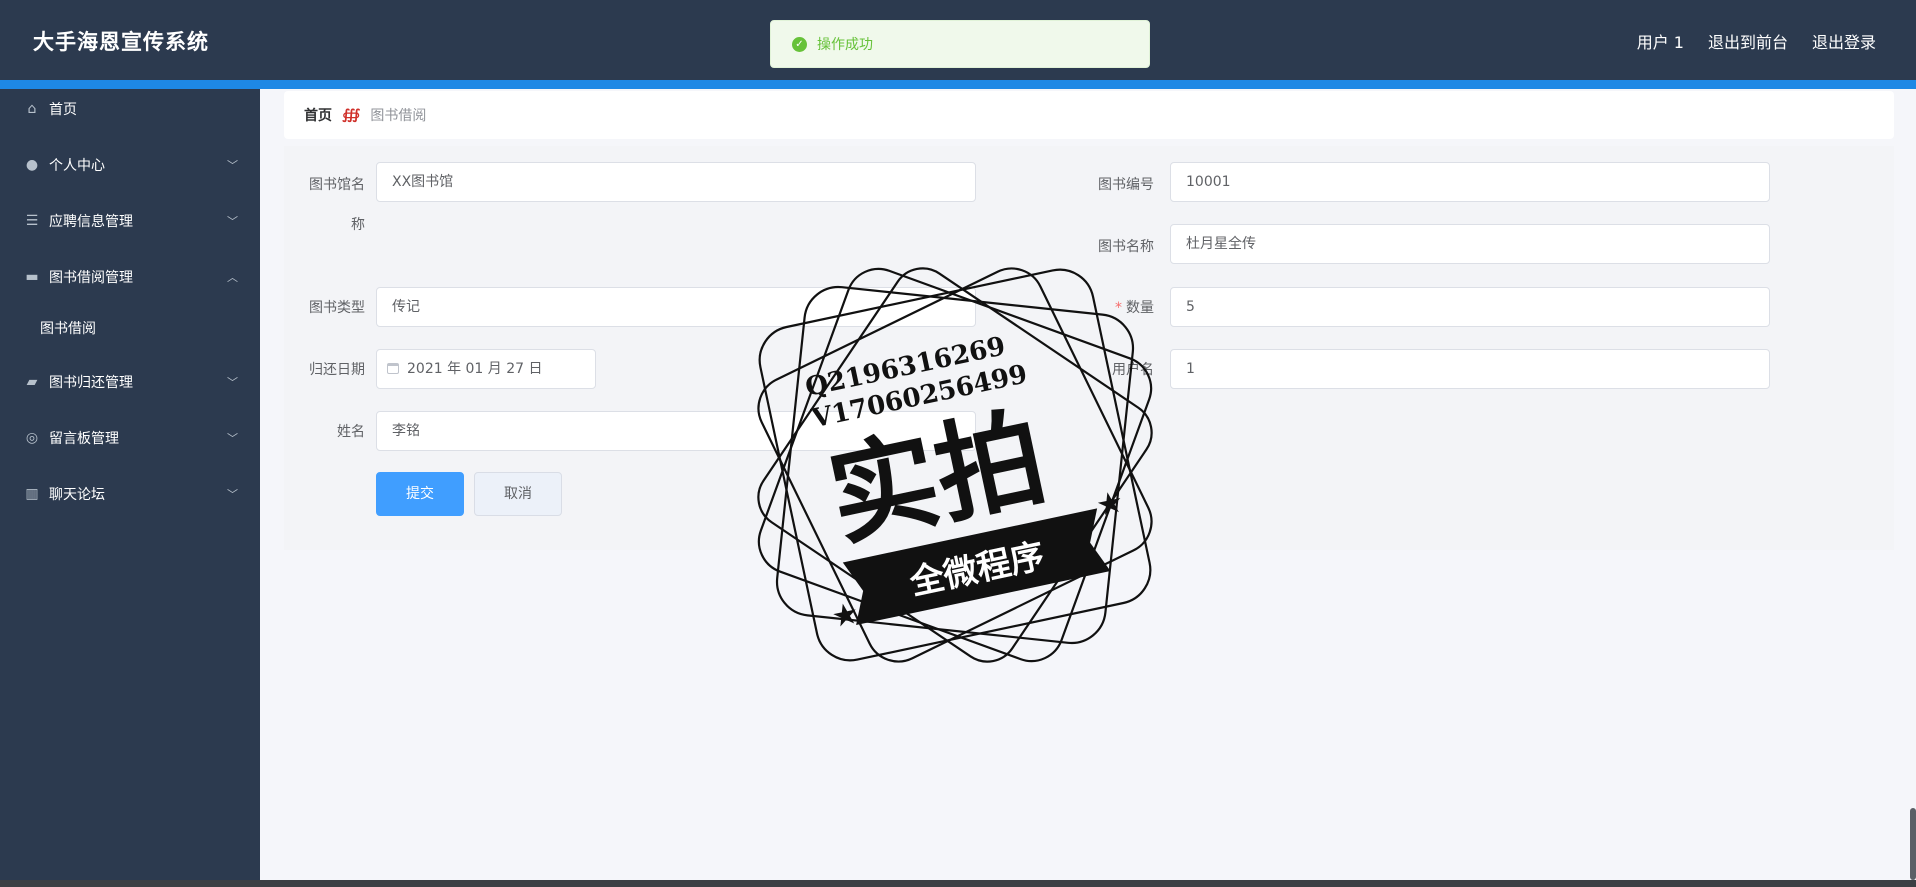 Image resolution: width=1916 pixels, height=887 pixels. Describe the element at coordinates (77, 495) in the screenshot. I see `sidebar-item-label: 聊天论坛` at that location.